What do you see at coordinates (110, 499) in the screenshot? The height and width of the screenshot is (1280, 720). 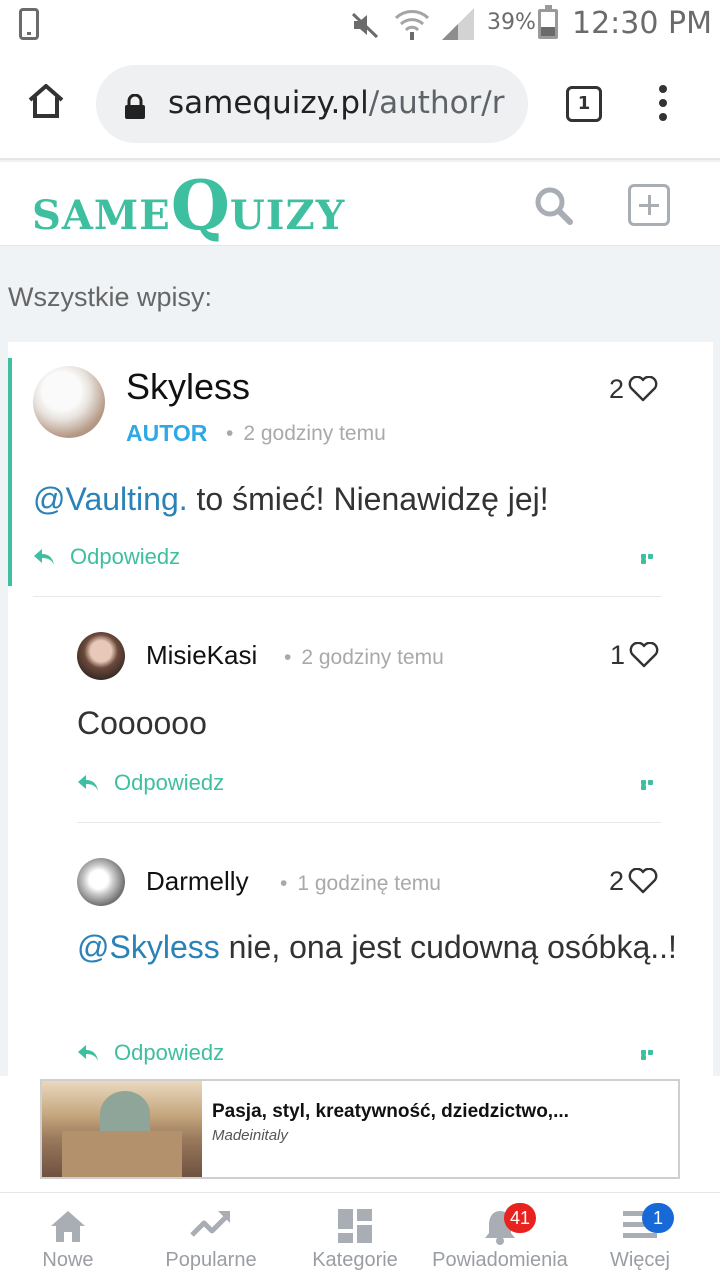 I see `mention-link: @Vaulting.` at bounding box center [110, 499].